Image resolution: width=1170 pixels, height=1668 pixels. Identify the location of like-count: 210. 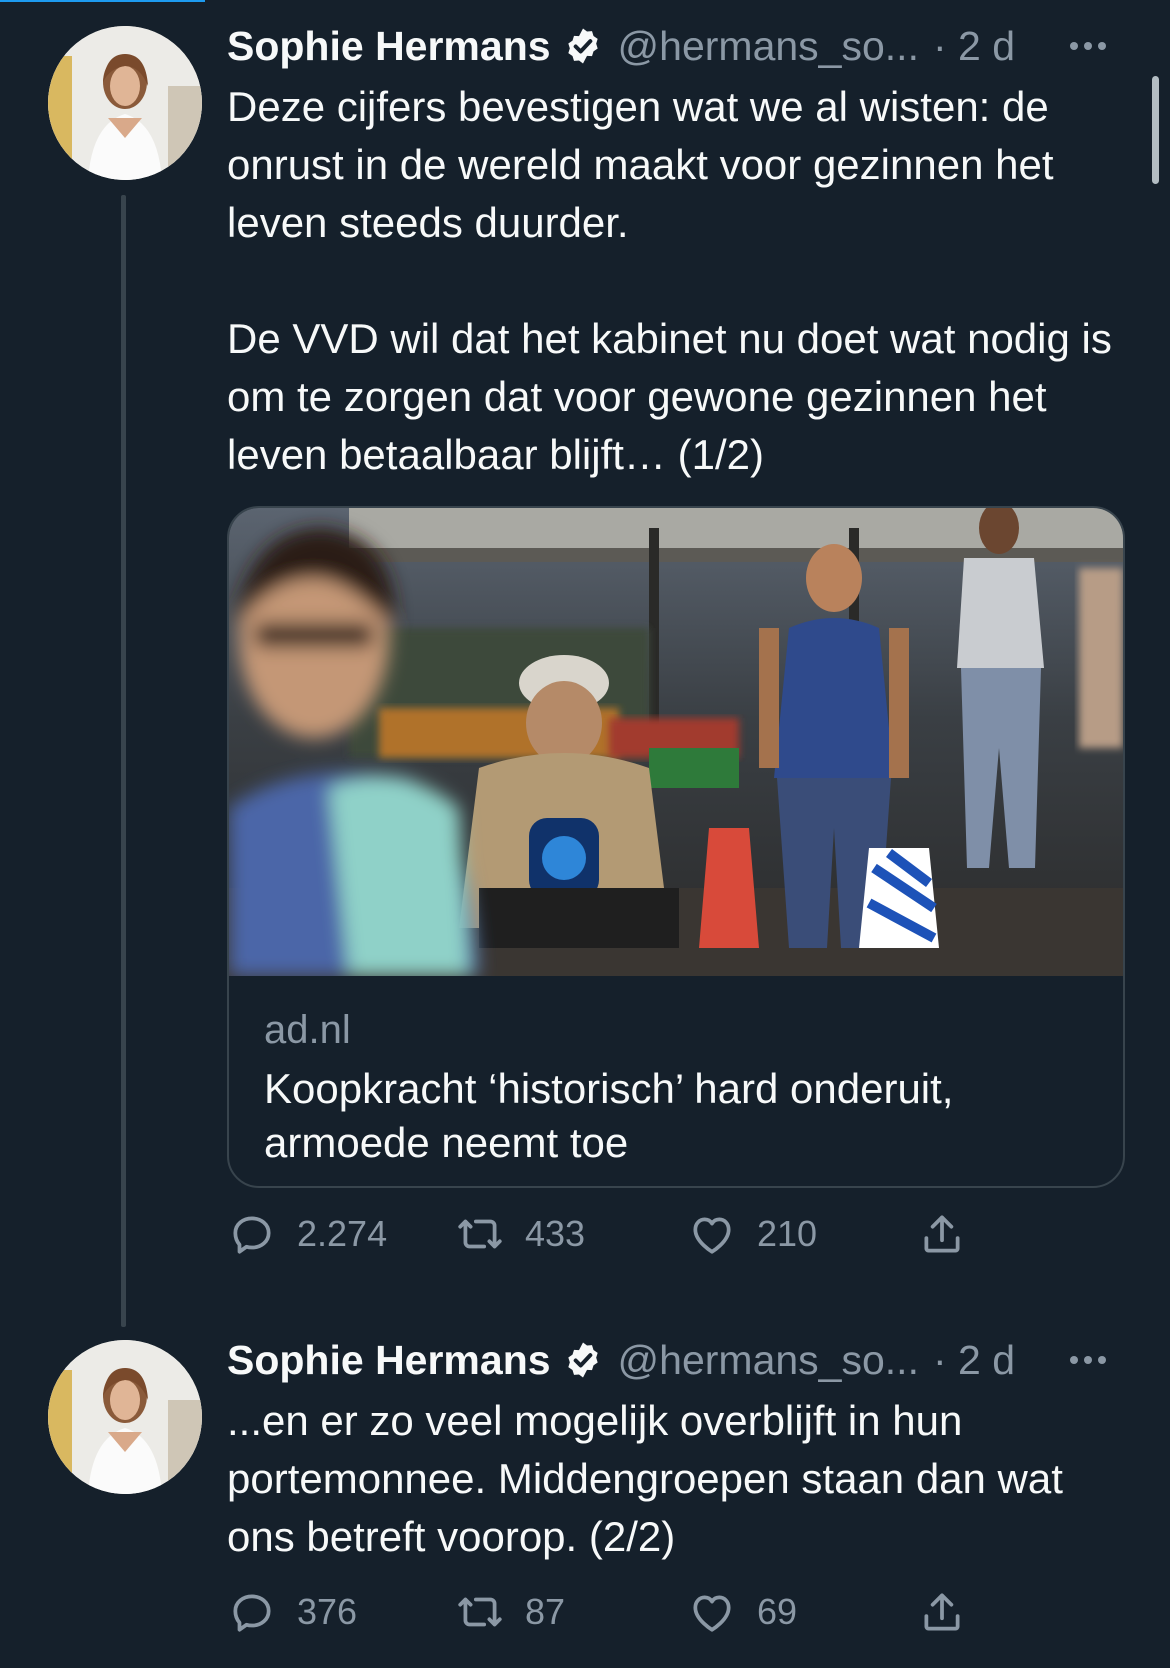
(787, 1233).